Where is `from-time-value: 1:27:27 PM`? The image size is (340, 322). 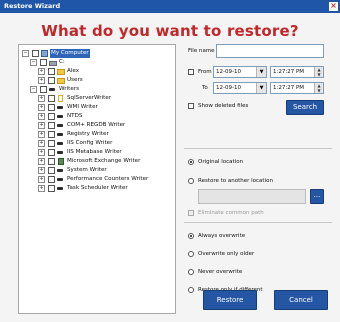
from-time-value: 1:27:27 PM is located at coordinates (289, 72).